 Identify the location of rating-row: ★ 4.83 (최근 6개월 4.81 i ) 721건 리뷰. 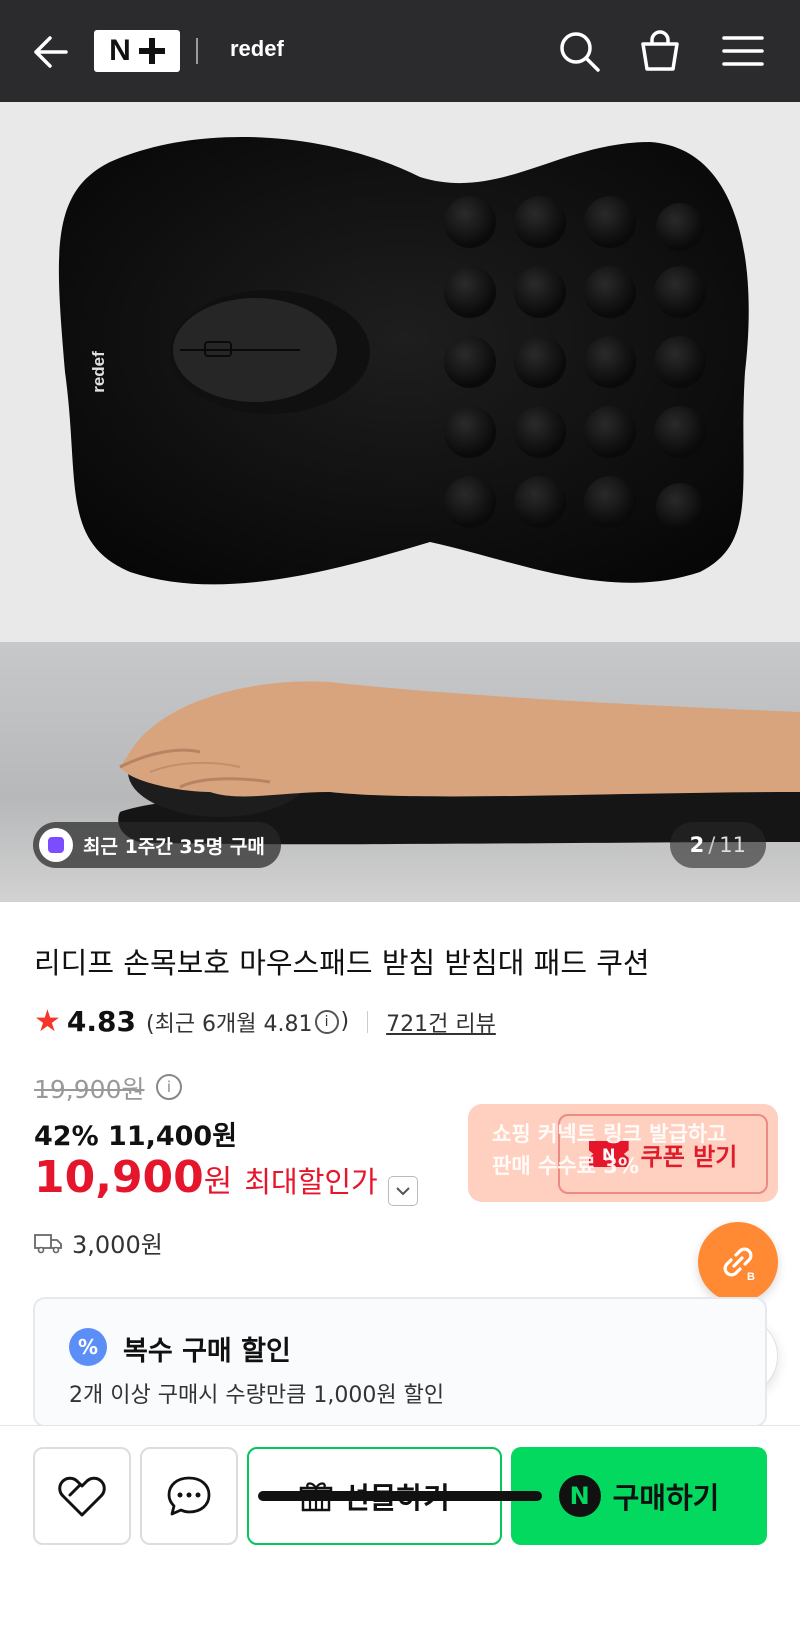
(265, 1021).